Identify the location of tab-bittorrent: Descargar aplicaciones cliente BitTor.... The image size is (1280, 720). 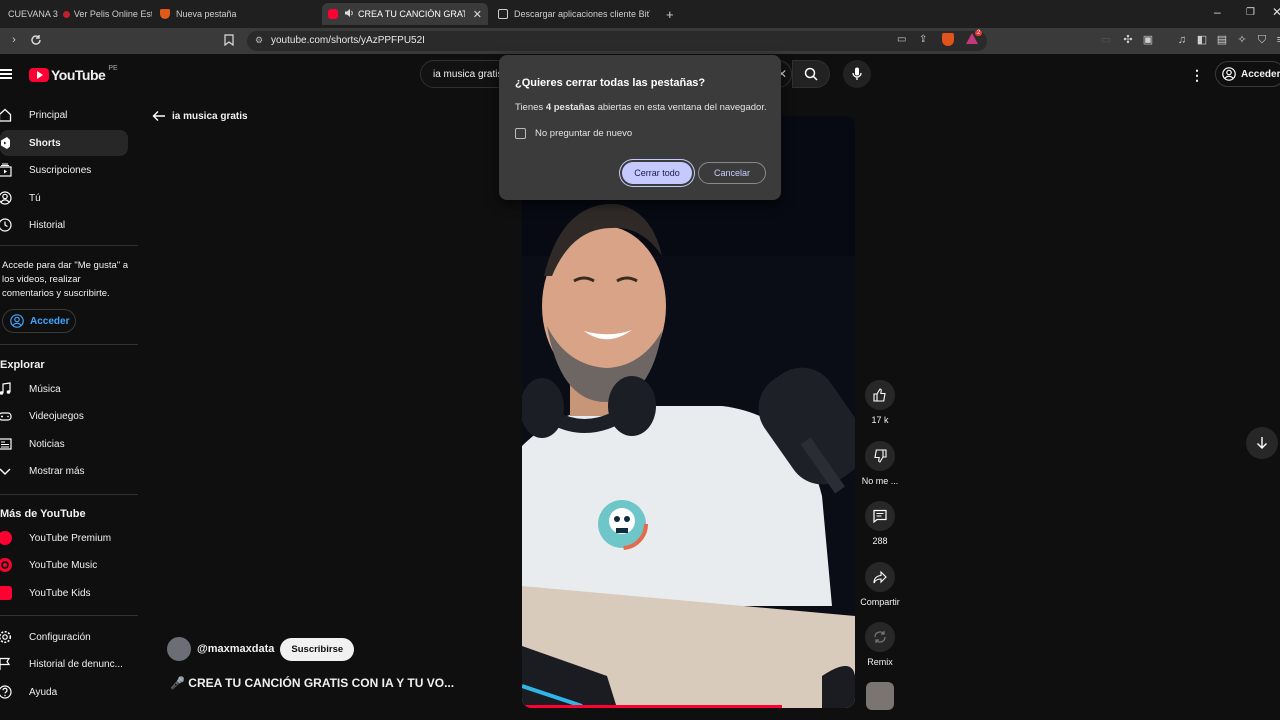
(575, 14).